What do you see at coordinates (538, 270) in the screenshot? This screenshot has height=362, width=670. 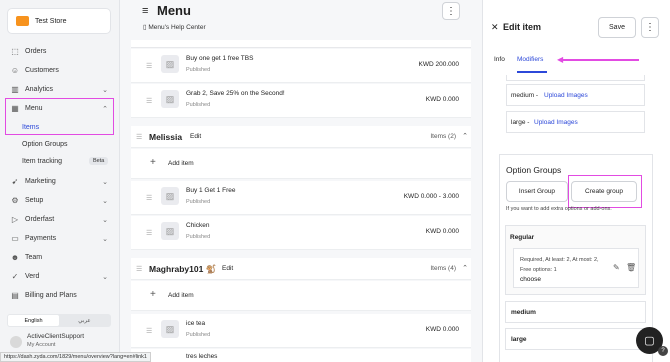 I see `group-free-text: Free options: 1` at bounding box center [538, 270].